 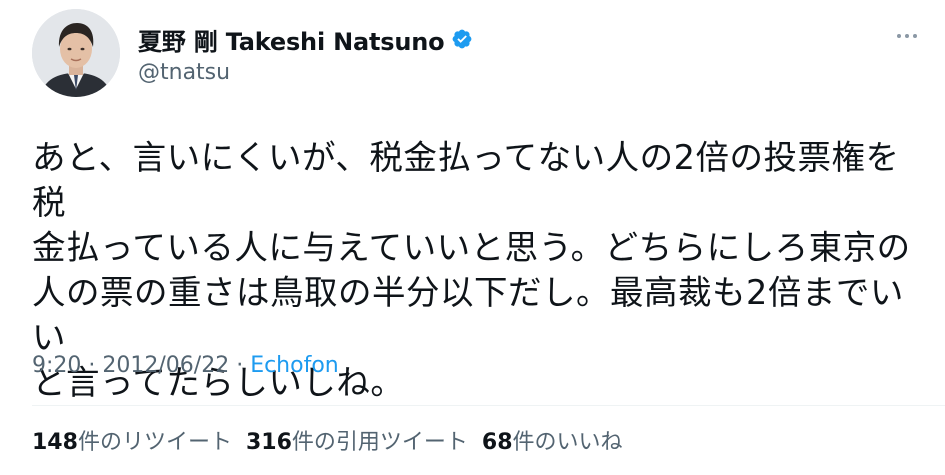 I want to click on author-name-row: 夏野 剛 Takeshi Natsuno, so click(x=305, y=39).